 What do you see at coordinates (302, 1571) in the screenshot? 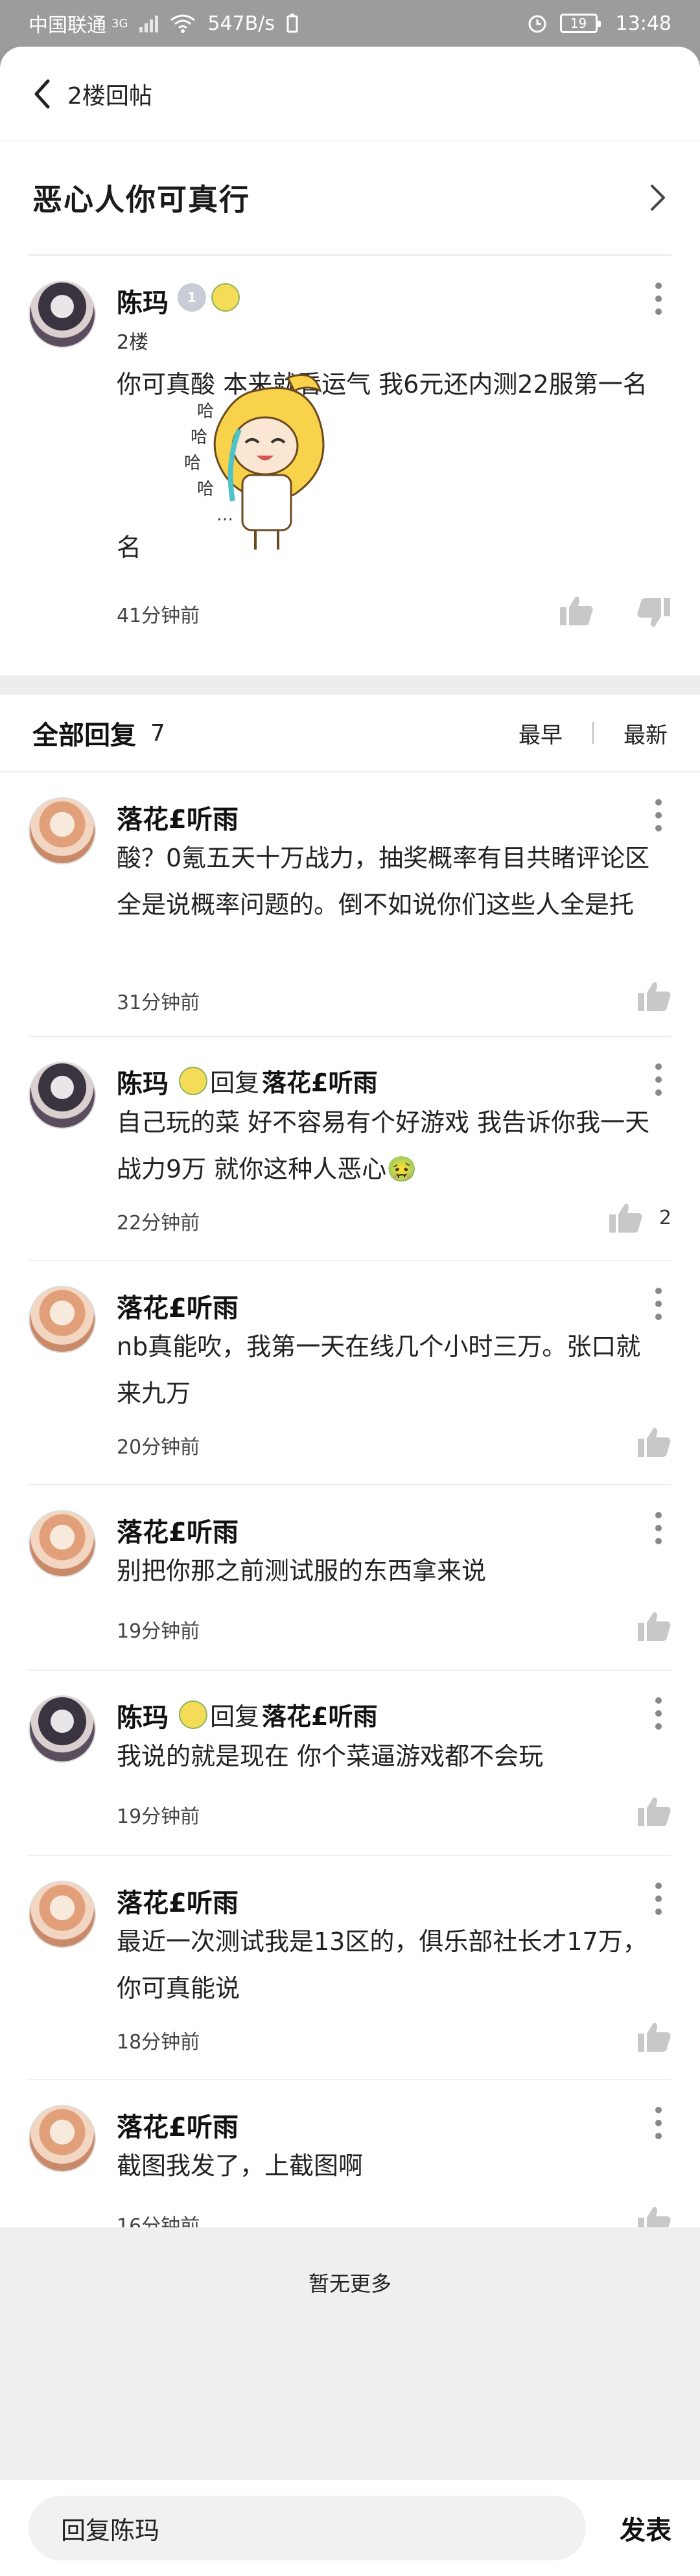
I see `reply-content: 别把你那之前测试服的东西拿来说` at bounding box center [302, 1571].